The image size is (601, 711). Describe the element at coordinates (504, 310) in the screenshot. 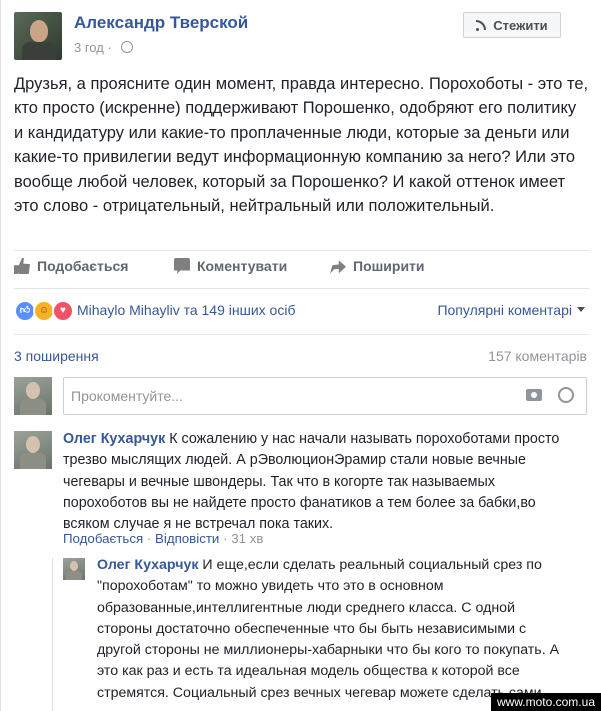

I see `comment-sort-label: Популярні коментарі` at that location.